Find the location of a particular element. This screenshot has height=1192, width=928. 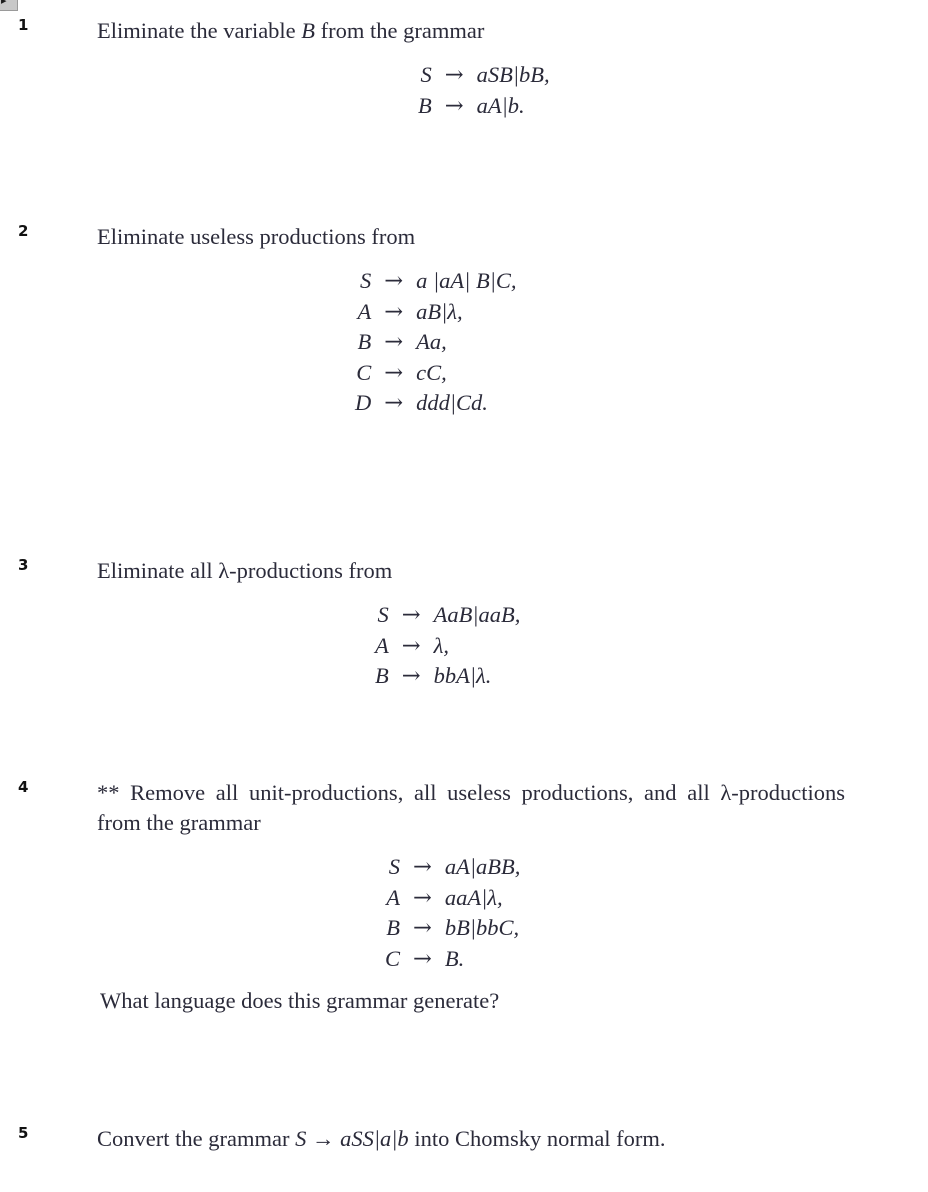

problem-number-2: 2 is located at coordinates (23, 231).